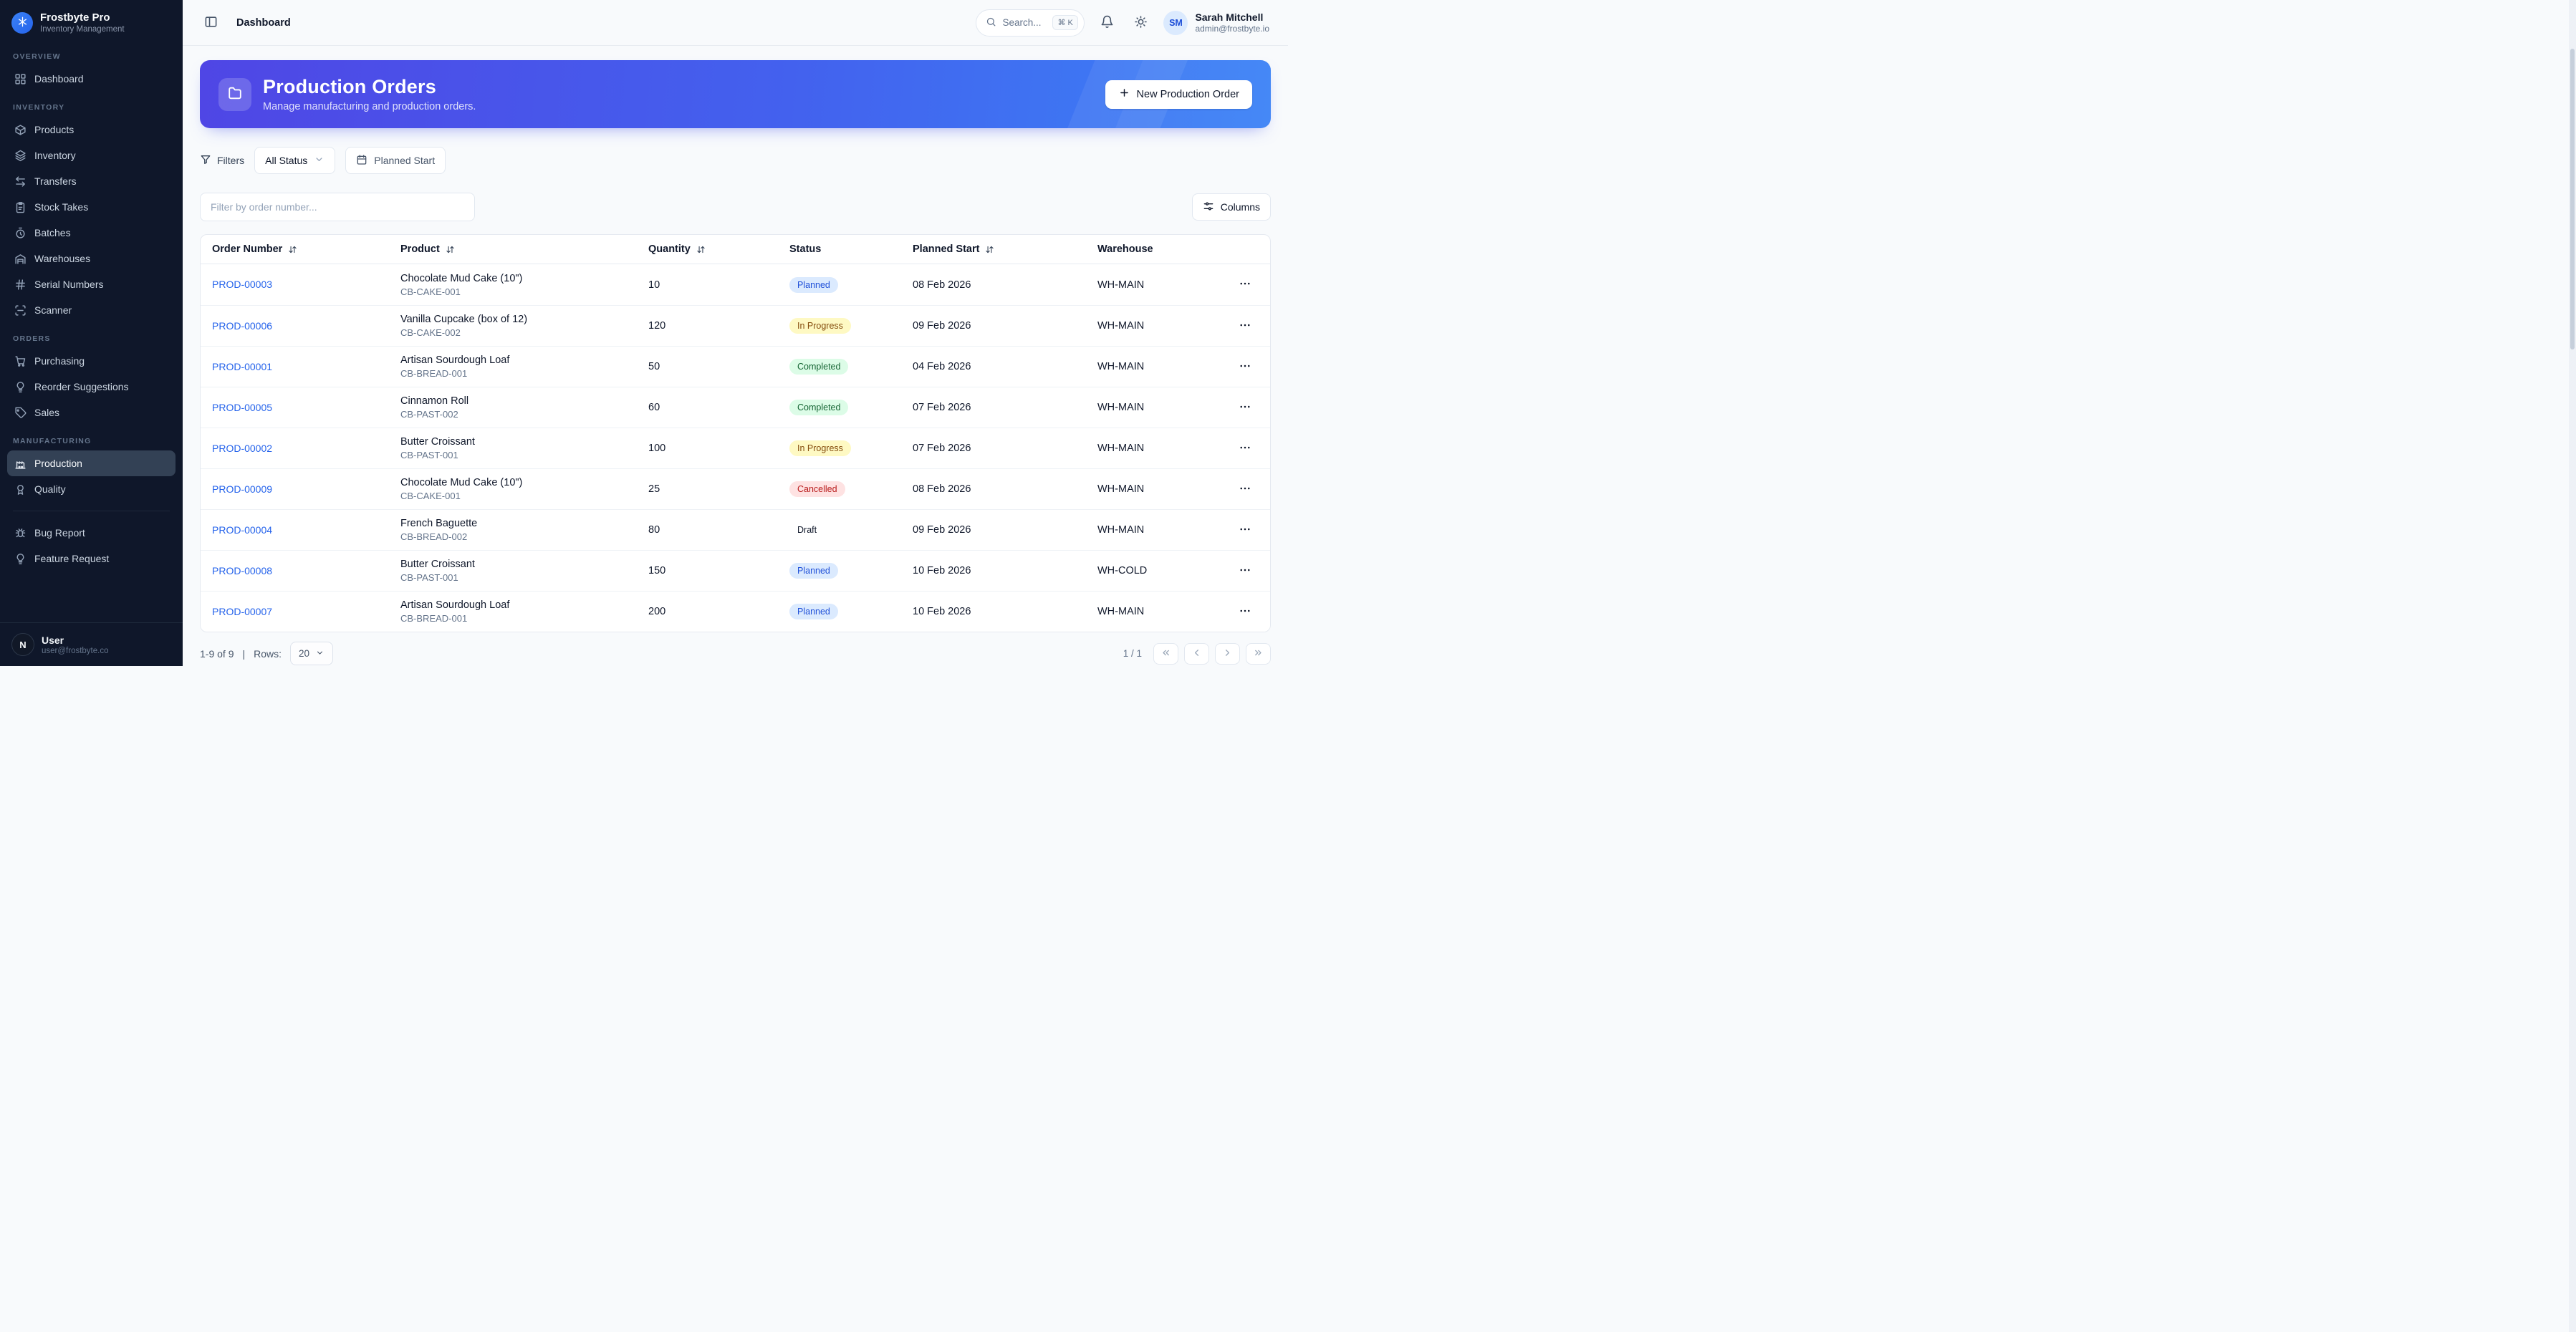 Image resolution: width=2576 pixels, height=1332 pixels. I want to click on next-page-button, so click(1227, 653).